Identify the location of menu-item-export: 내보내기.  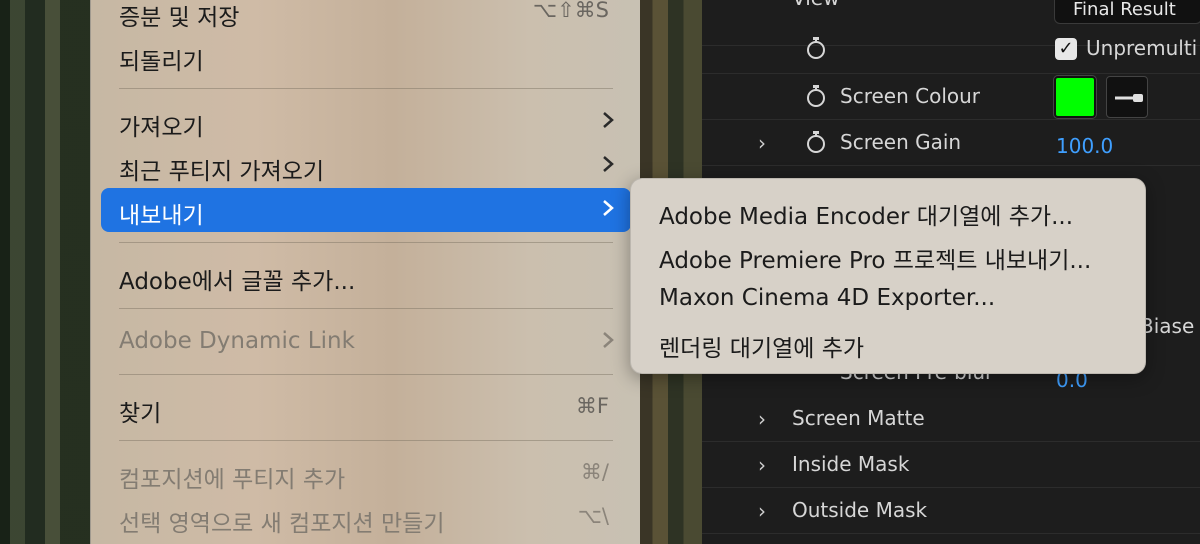
(366, 210).